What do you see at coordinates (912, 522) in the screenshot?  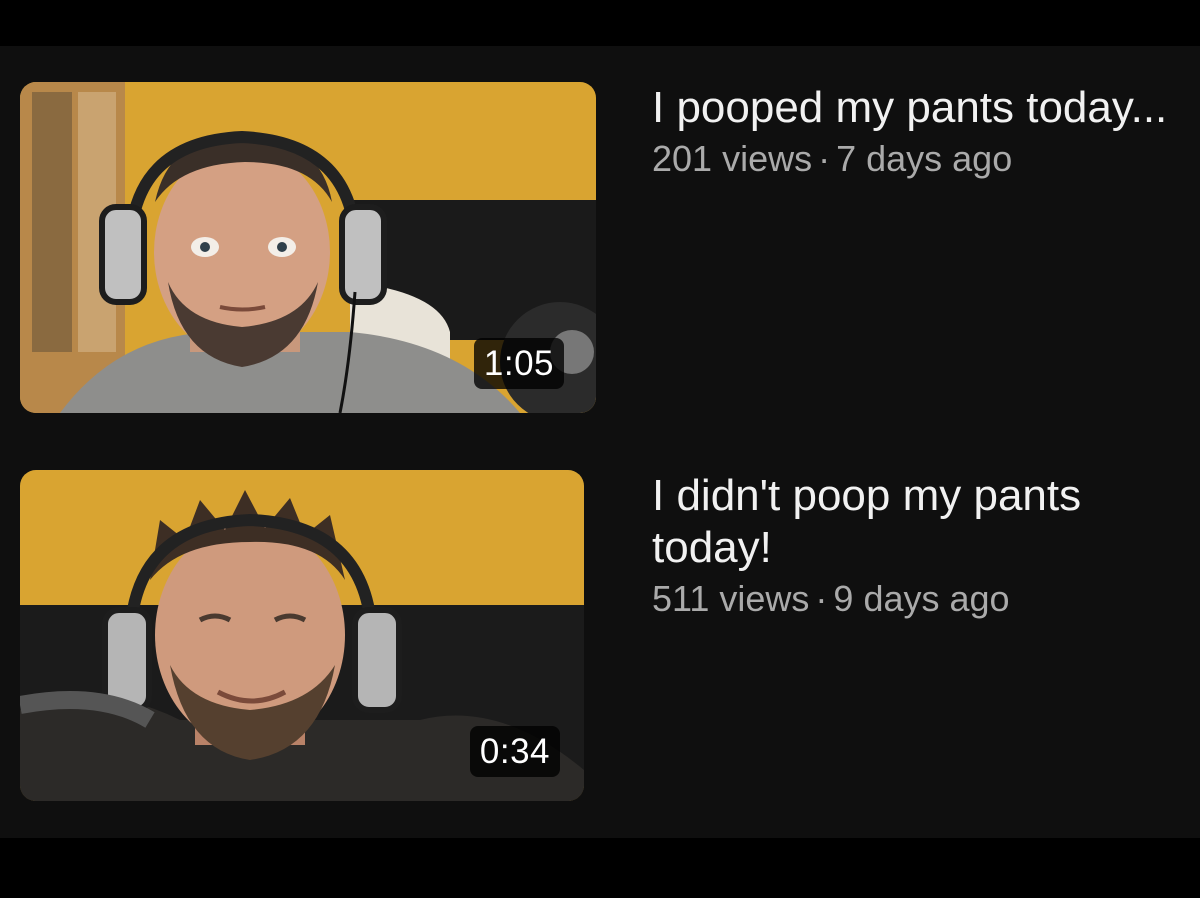 I see `video-title: I didn't poop my pants today!` at bounding box center [912, 522].